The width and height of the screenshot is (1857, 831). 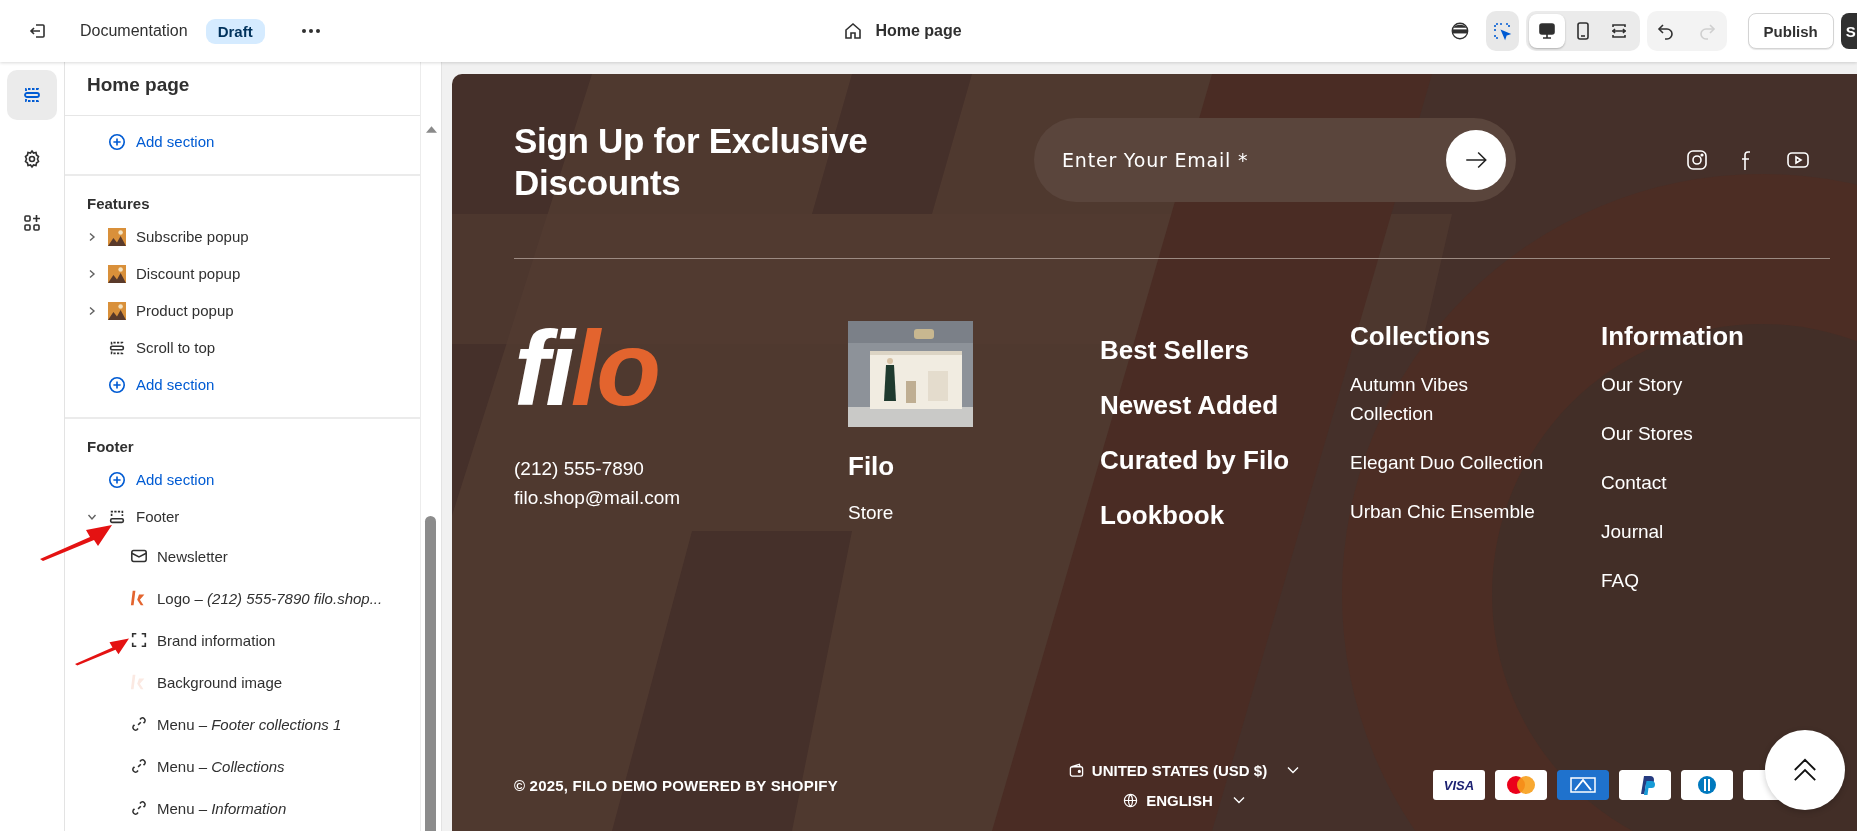 What do you see at coordinates (1131, 800) in the screenshot?
I see `globe-icon` at bounding box center [1131, 800].